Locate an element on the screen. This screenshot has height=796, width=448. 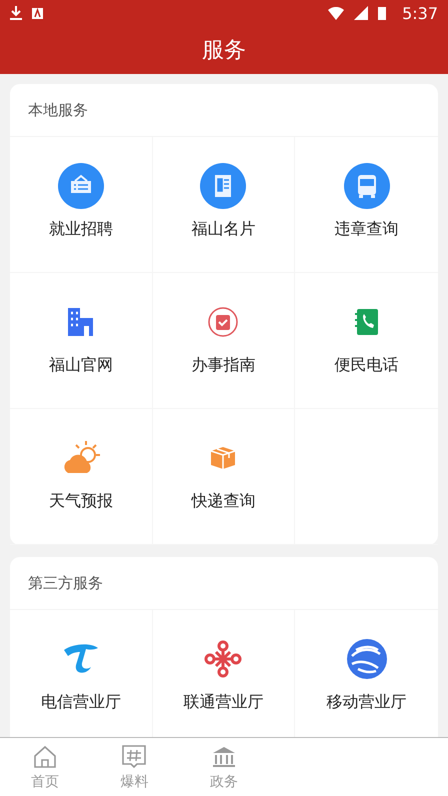
hash-chat-icon is located at coordinates (134, 757).